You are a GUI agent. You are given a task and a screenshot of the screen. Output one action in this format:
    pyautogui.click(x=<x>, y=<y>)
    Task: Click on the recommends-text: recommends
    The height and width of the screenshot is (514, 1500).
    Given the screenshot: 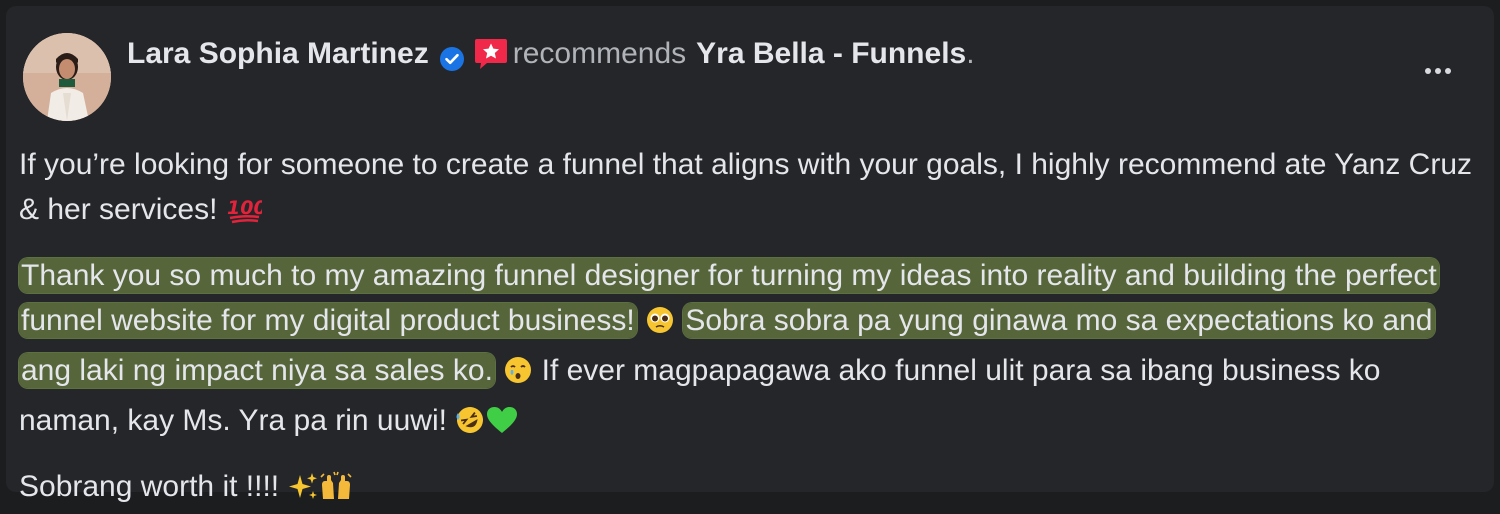 What is the action you would take?
    pyautogui.click(x=599, y=53)
    